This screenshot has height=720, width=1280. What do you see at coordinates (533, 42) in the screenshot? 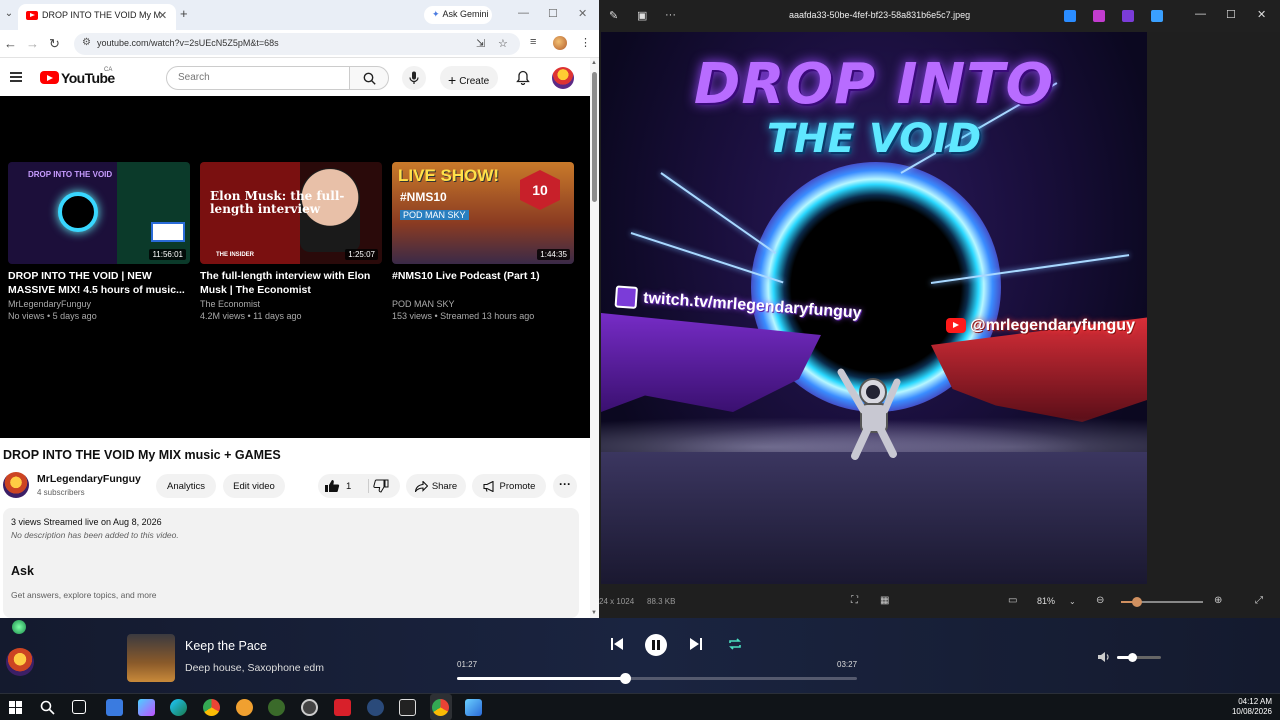
I see `reading-list-icon: ≡` at bounding box center [533, 42].